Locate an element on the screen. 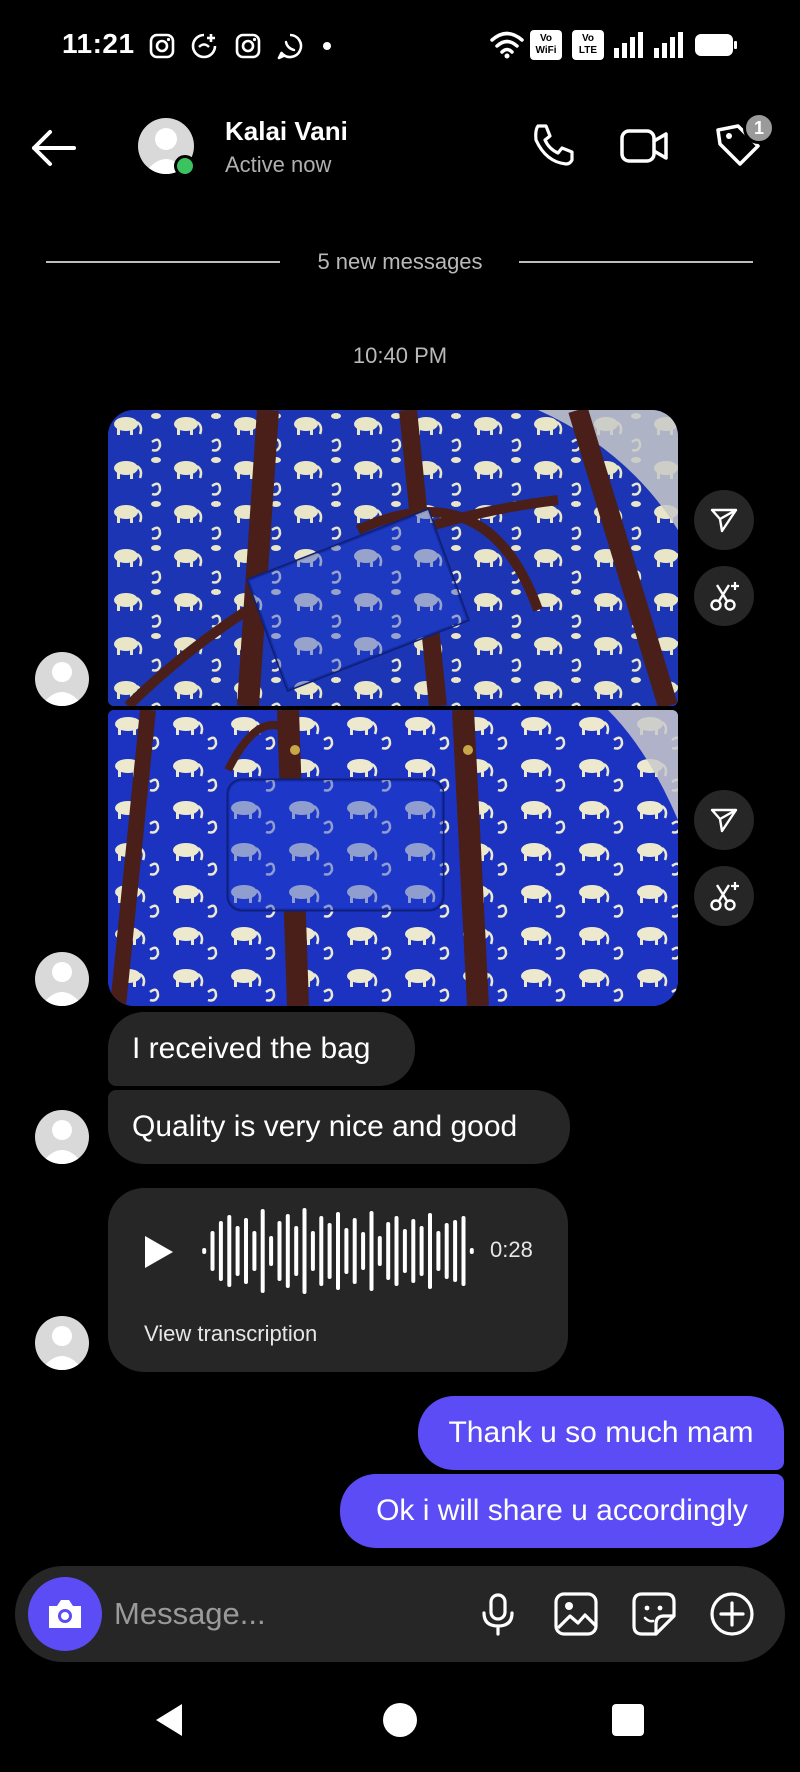 Image resolution: width=800 pixels, height=1772 pixels. vowifi-badge: Vo WiFi is located at coordinates (546, 45).